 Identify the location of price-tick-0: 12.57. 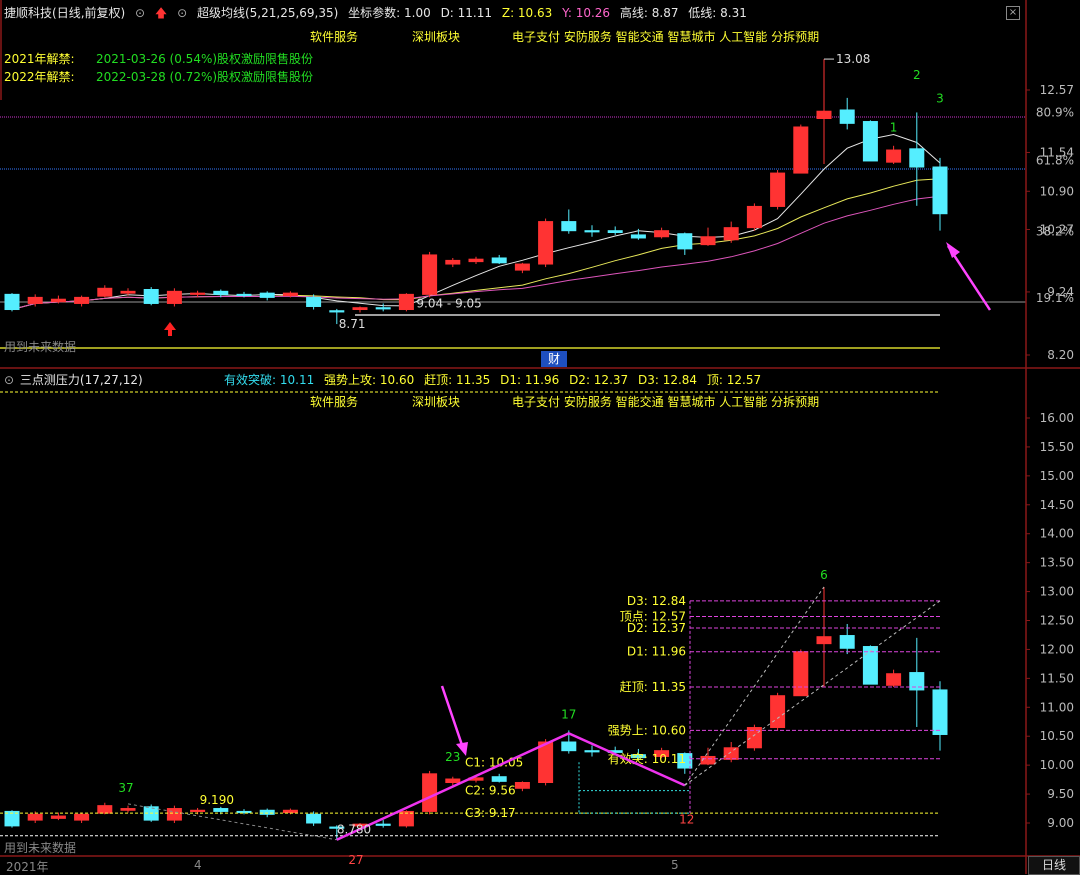
(1057, 90).